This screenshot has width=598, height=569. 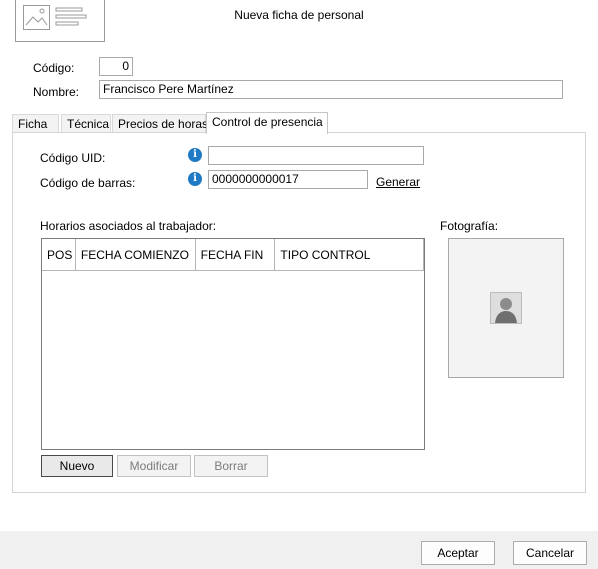 I want to click on tab-precios-de-horas: Precios de horas, so click(x=160, y=124).